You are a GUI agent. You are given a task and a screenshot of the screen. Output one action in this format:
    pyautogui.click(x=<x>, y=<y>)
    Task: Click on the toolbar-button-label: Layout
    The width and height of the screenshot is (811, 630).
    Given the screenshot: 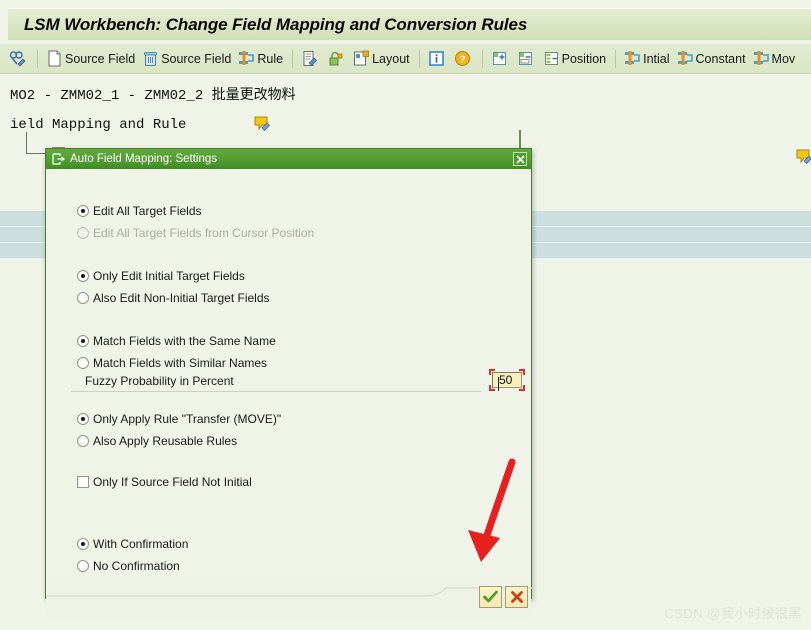 What is the action you would take?
    pyautogui.click(x=391, y=58)
    